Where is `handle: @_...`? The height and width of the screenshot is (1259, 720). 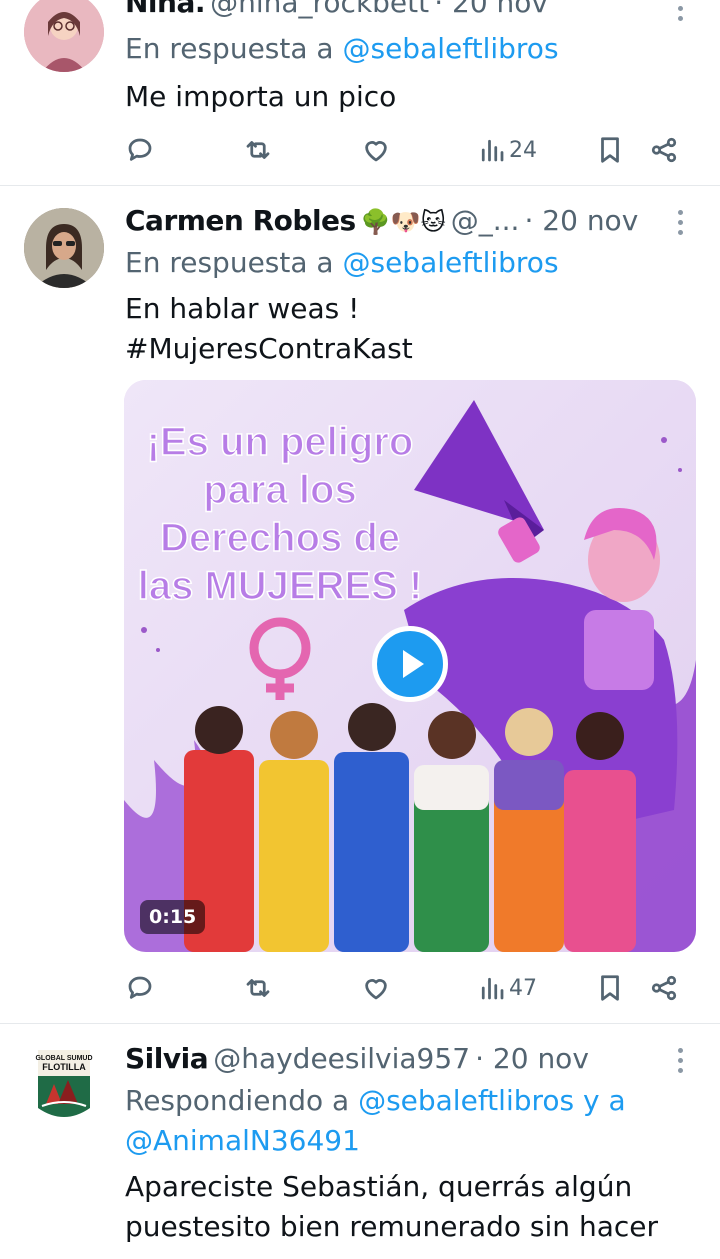 handle: @_... is located at coordinates (485, 220).